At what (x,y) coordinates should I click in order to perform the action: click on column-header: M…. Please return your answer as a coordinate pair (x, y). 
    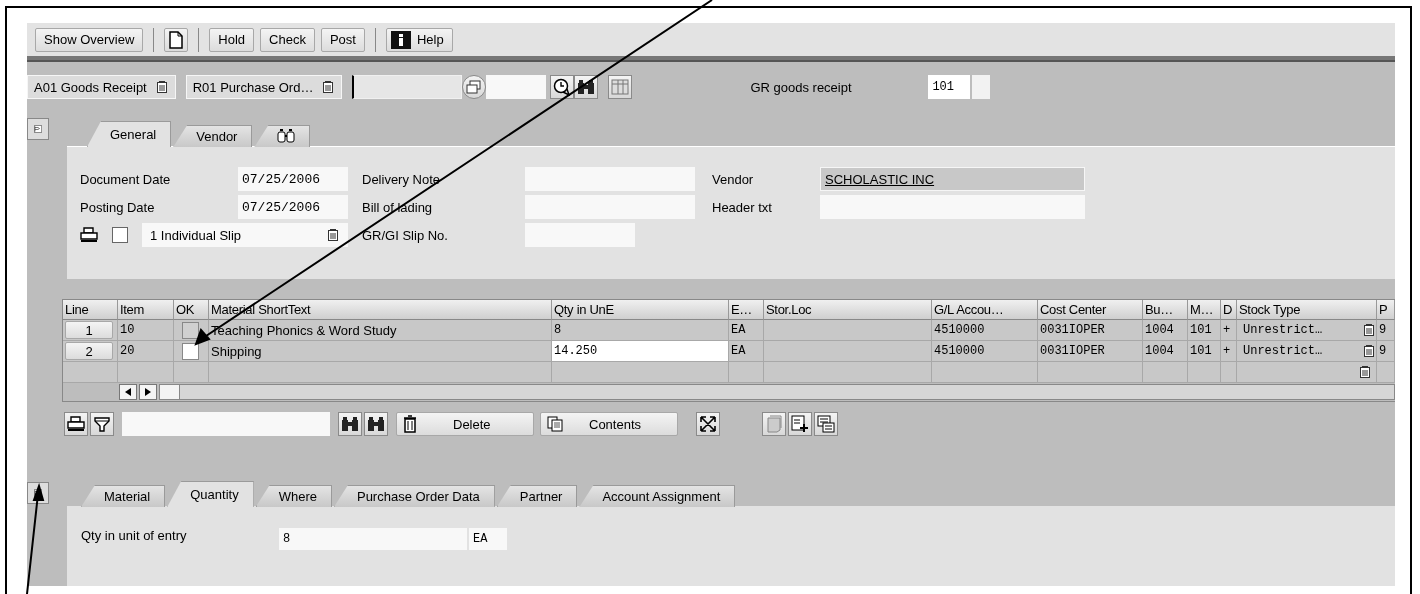
    Looking at the image, I should click on (1204, 310).